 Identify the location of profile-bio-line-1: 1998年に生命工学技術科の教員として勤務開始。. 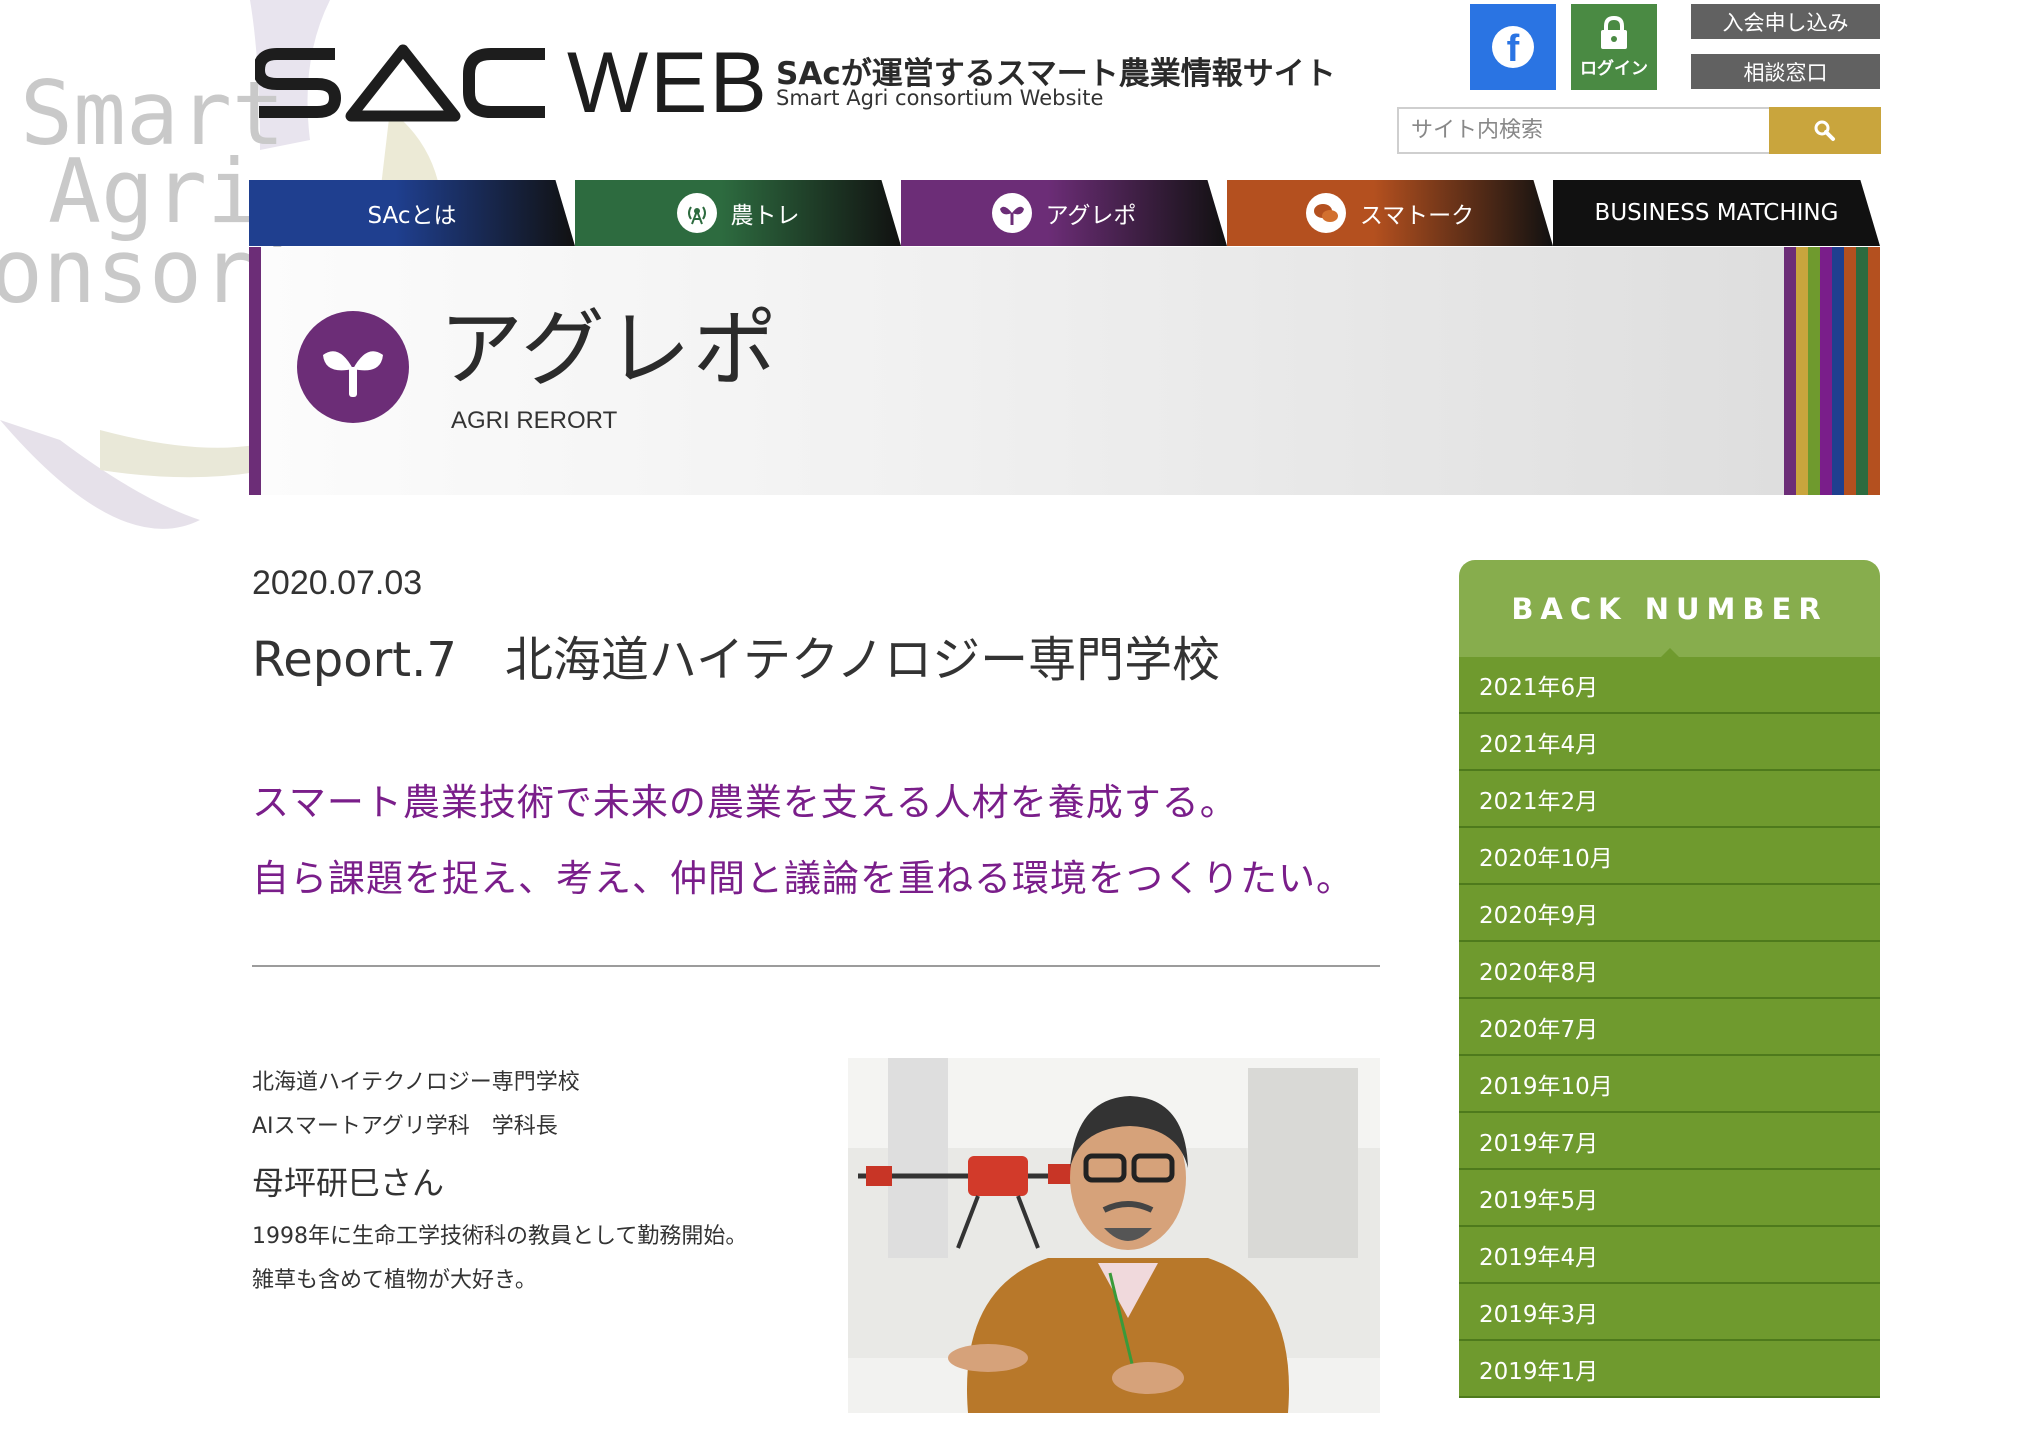
(500, 1236).